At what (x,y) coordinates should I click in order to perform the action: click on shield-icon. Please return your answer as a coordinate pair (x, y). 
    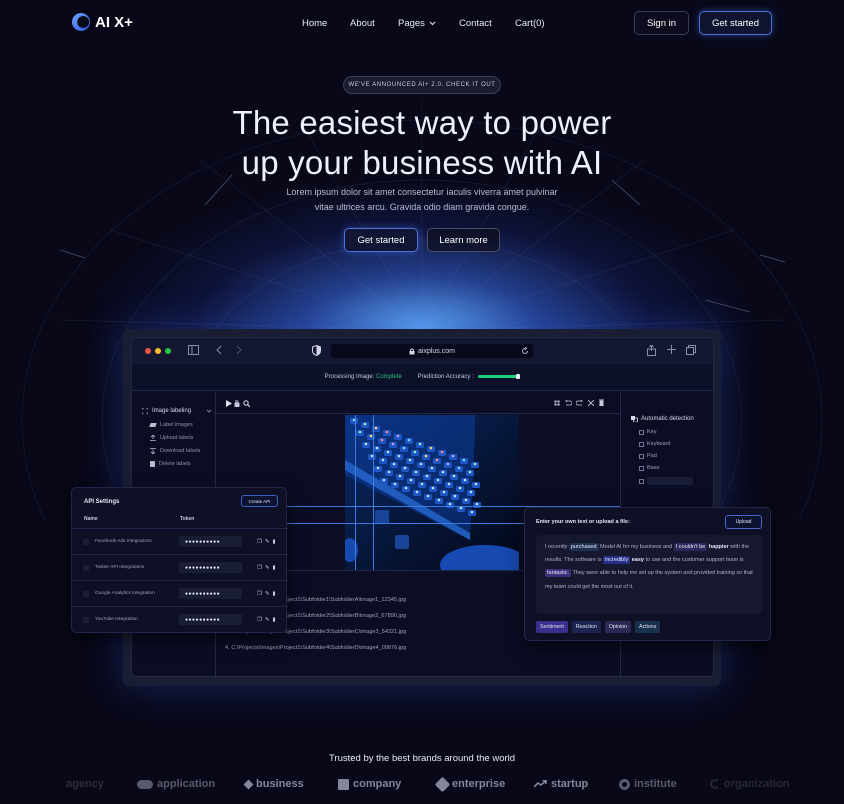
    Looking at the image, I should click on (316, 350).